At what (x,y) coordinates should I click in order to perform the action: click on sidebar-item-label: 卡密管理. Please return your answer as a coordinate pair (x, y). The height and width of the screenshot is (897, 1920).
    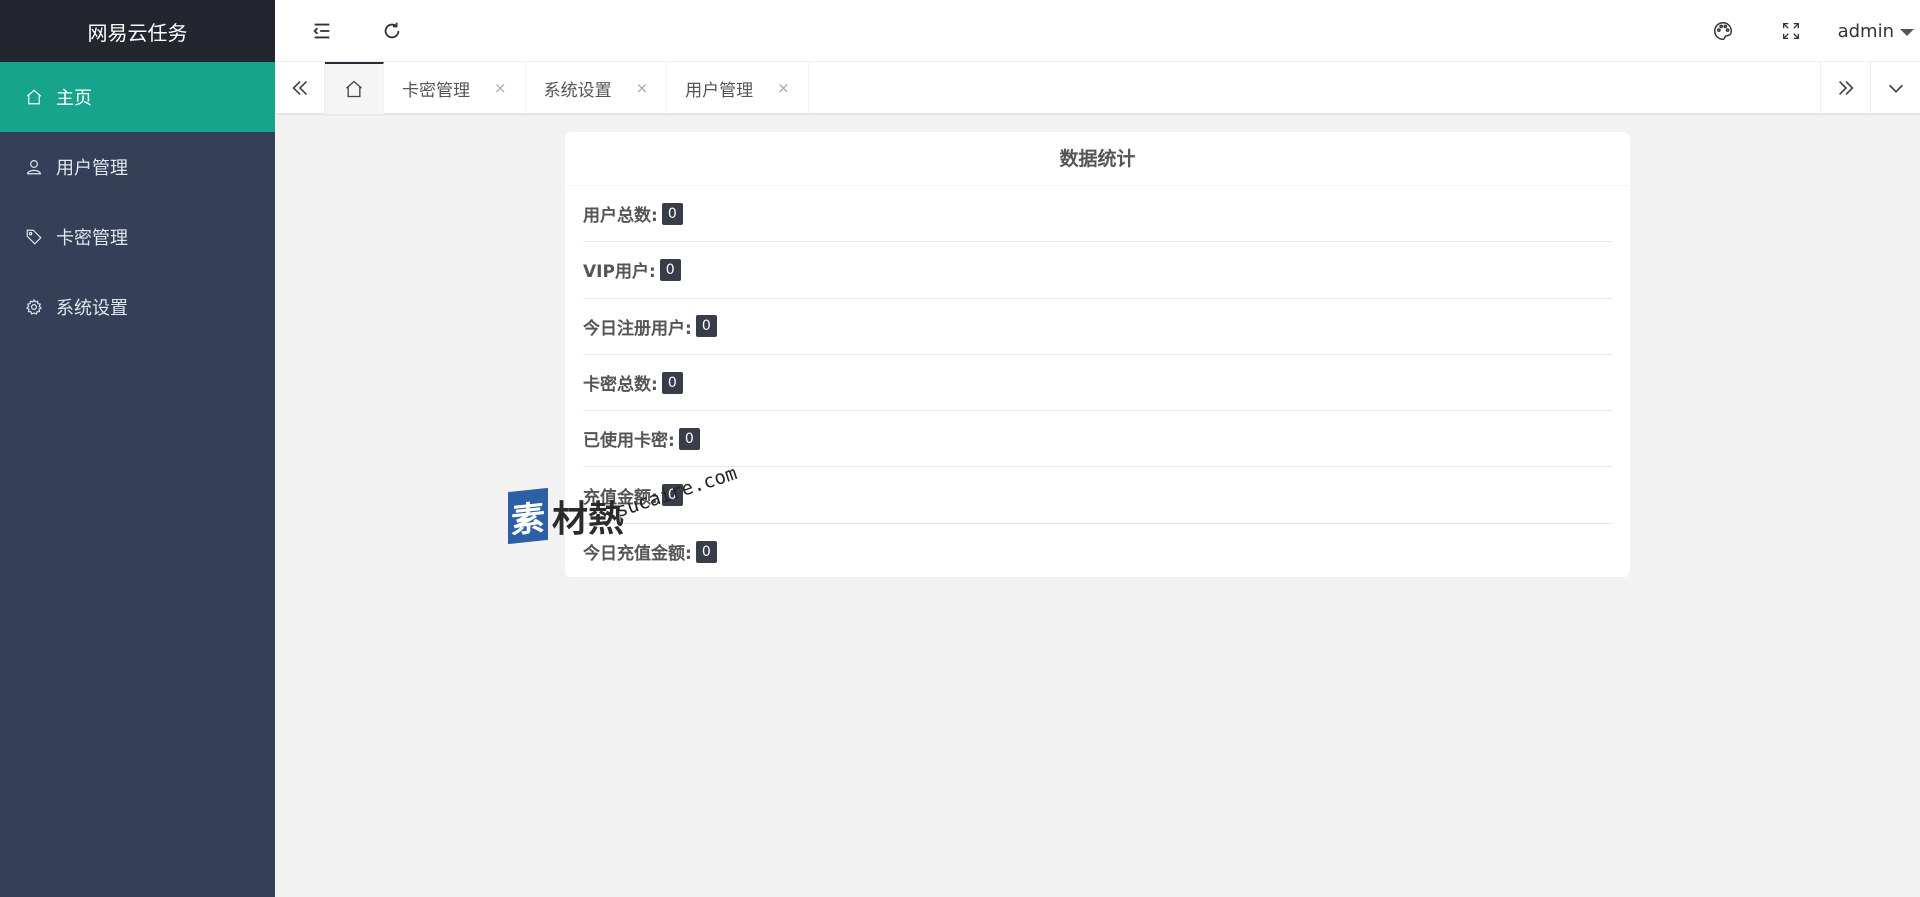
    Looking at the image, I should click on (92, 238).